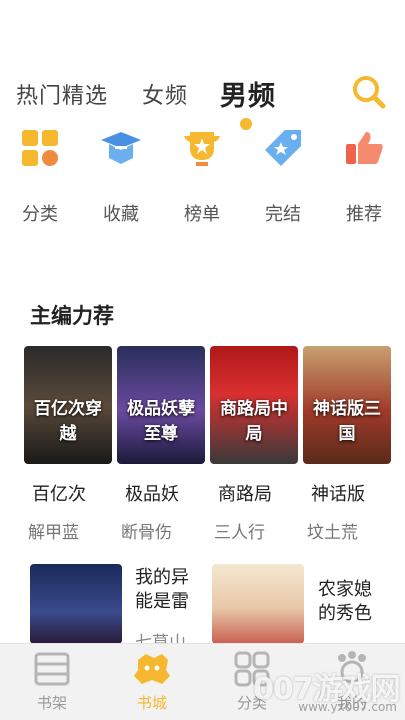 The width and height of the screenshot is (405, 720). I want to click on tab-male: 男频, so click(248, 93).